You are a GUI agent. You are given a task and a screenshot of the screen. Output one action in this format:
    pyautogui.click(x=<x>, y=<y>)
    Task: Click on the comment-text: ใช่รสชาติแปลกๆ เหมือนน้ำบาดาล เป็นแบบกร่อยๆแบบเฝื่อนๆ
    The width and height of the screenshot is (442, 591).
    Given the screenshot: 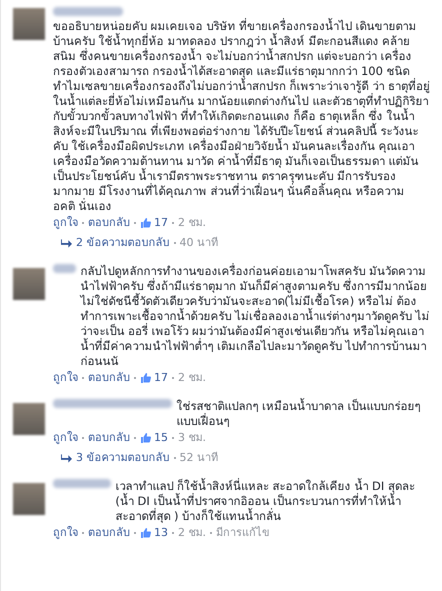 What is the action you would take?
    pyautogui.click(x=299, y=414)
    